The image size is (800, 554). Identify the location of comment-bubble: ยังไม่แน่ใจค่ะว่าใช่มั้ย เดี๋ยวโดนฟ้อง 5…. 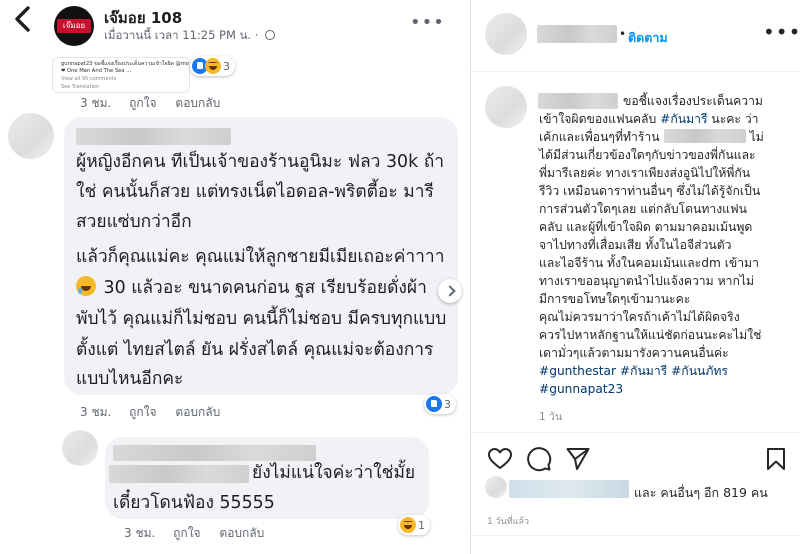
(267, 478).